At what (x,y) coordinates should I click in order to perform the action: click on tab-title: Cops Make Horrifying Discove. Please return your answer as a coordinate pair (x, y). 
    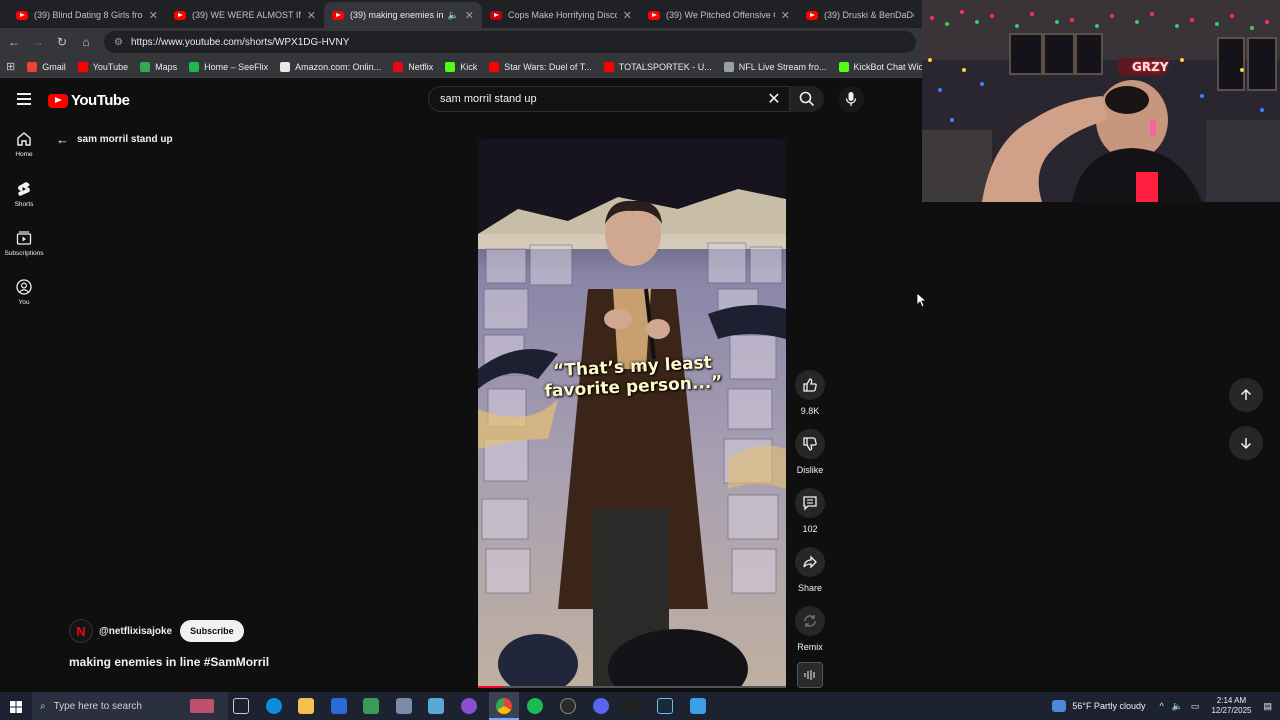
    Looking at the image, I should click on (562, 15).